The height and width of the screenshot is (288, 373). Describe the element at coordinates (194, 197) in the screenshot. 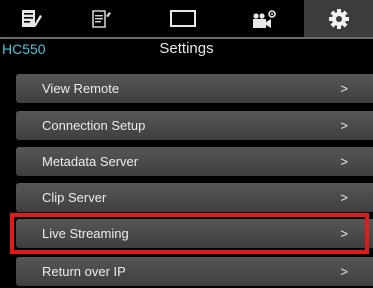

I see `menu-item-clip-server: Clip Server >` at that location.